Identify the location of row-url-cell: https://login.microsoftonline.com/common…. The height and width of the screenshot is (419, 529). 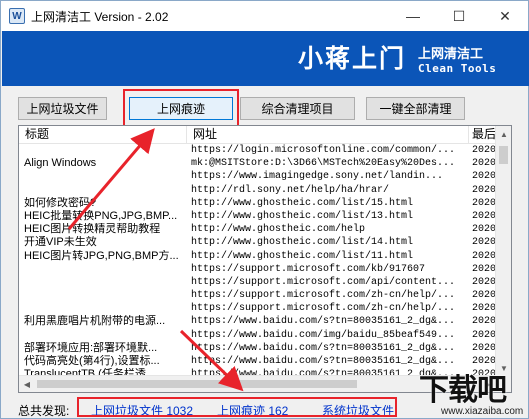
(323, 150).